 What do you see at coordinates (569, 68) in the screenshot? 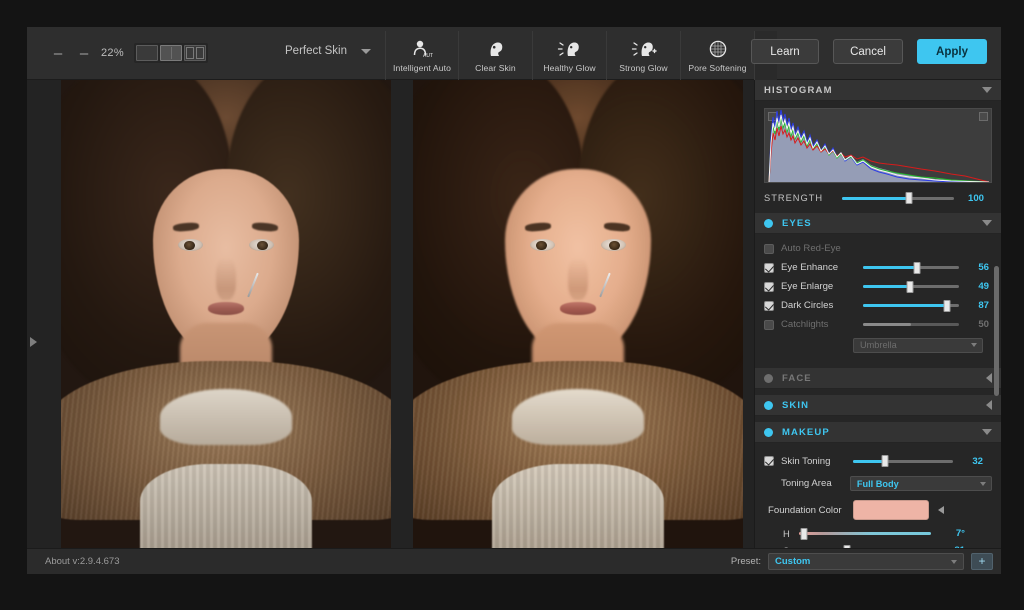
I see `tool-label: Healthy Glow` at bounding box center [569, 68].